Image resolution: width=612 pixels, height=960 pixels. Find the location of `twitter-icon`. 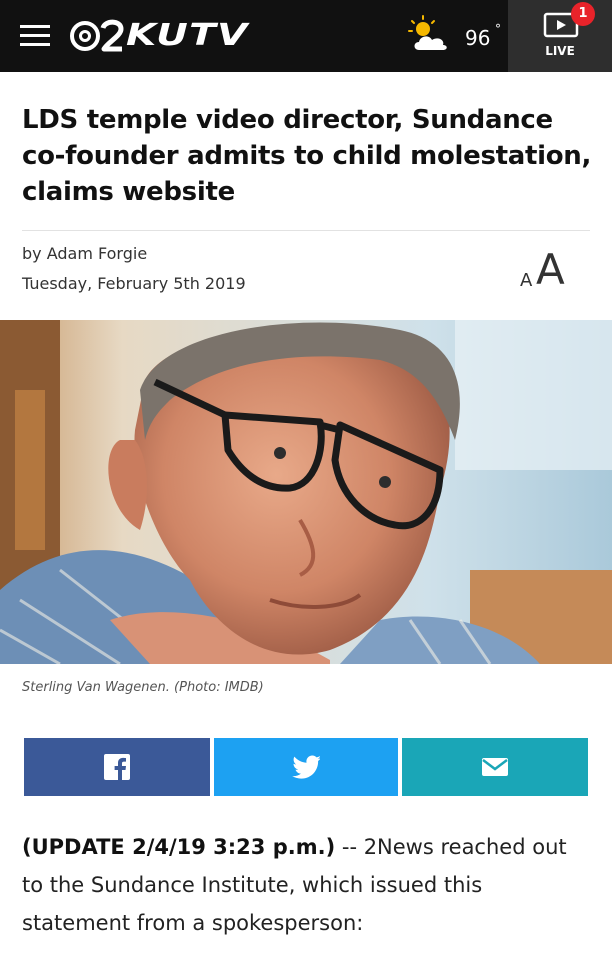

twitter-icon is located at coordinates (306, 767).